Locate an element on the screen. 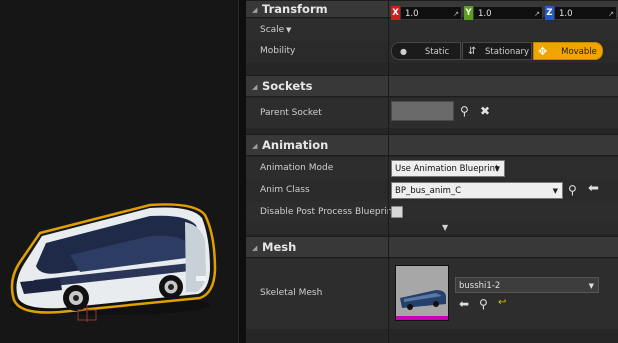 Image resolution: width=618 pixels, height=343 pixels. row-anim-class: Anim Class BP_bus_anim_C ▼ ⚲ ⬅ is located at coordinates (432, 190).